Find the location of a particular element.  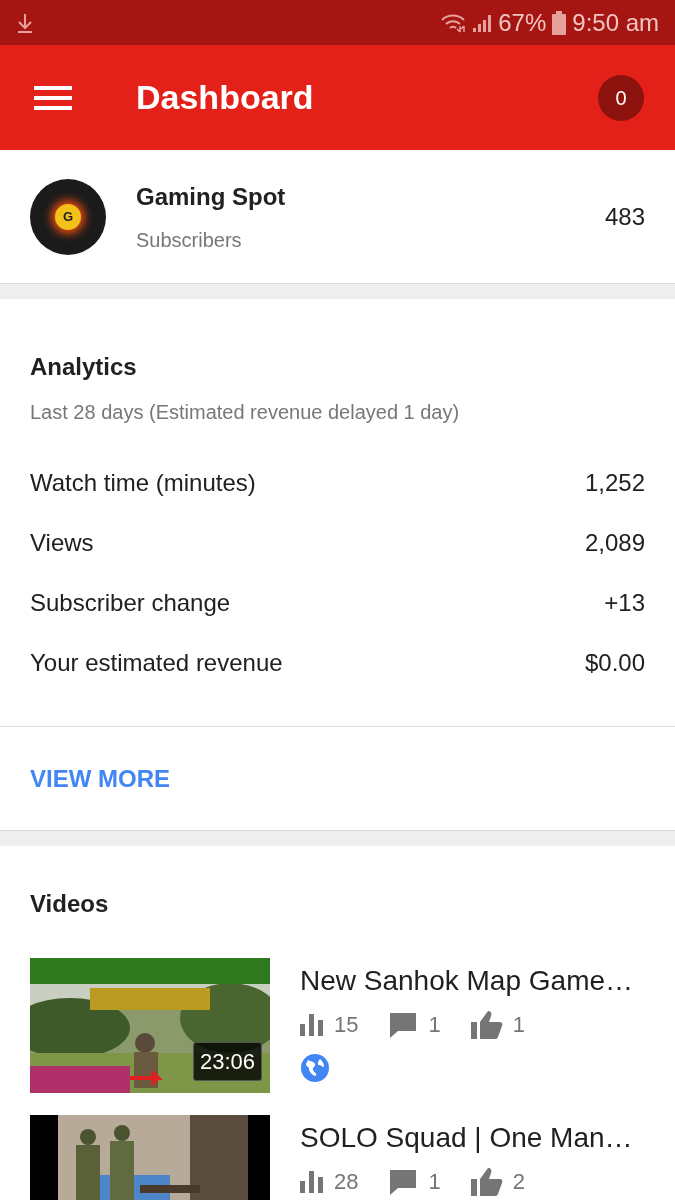

view-count: 15 is located at coordinates (346, 1025).